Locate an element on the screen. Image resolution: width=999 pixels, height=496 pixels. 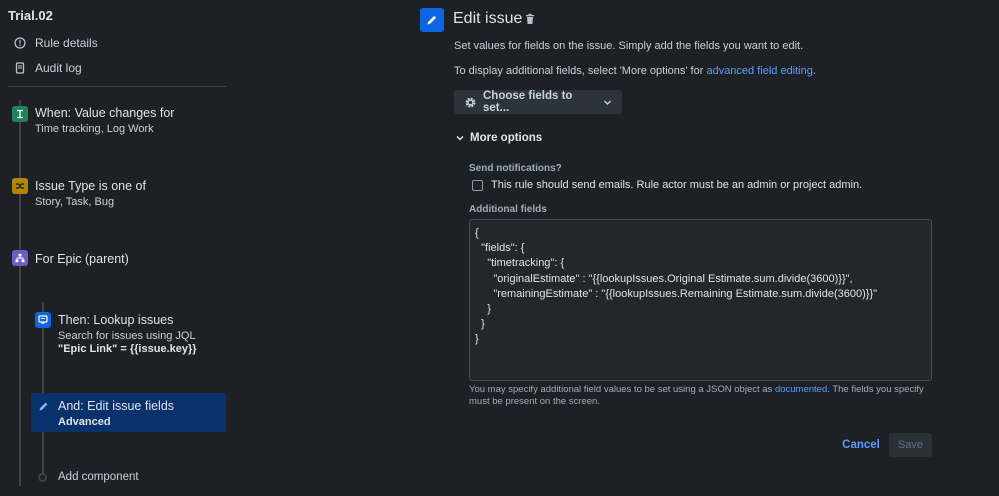
documented-link: documented is located at coordinates (801, 389).